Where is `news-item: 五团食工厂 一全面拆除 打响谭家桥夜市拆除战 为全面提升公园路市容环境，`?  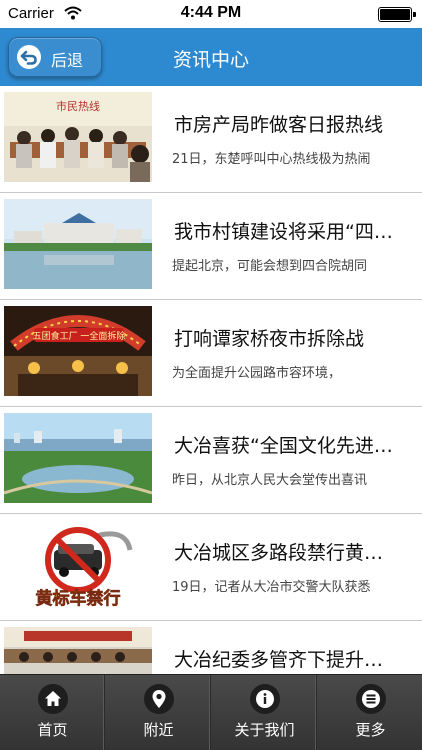
news-item: 五团食工厂 一全面拆除 打响谭家桥夜市拆除战 为全面提升公园路市容环境， is located at coordinates (211, 353).